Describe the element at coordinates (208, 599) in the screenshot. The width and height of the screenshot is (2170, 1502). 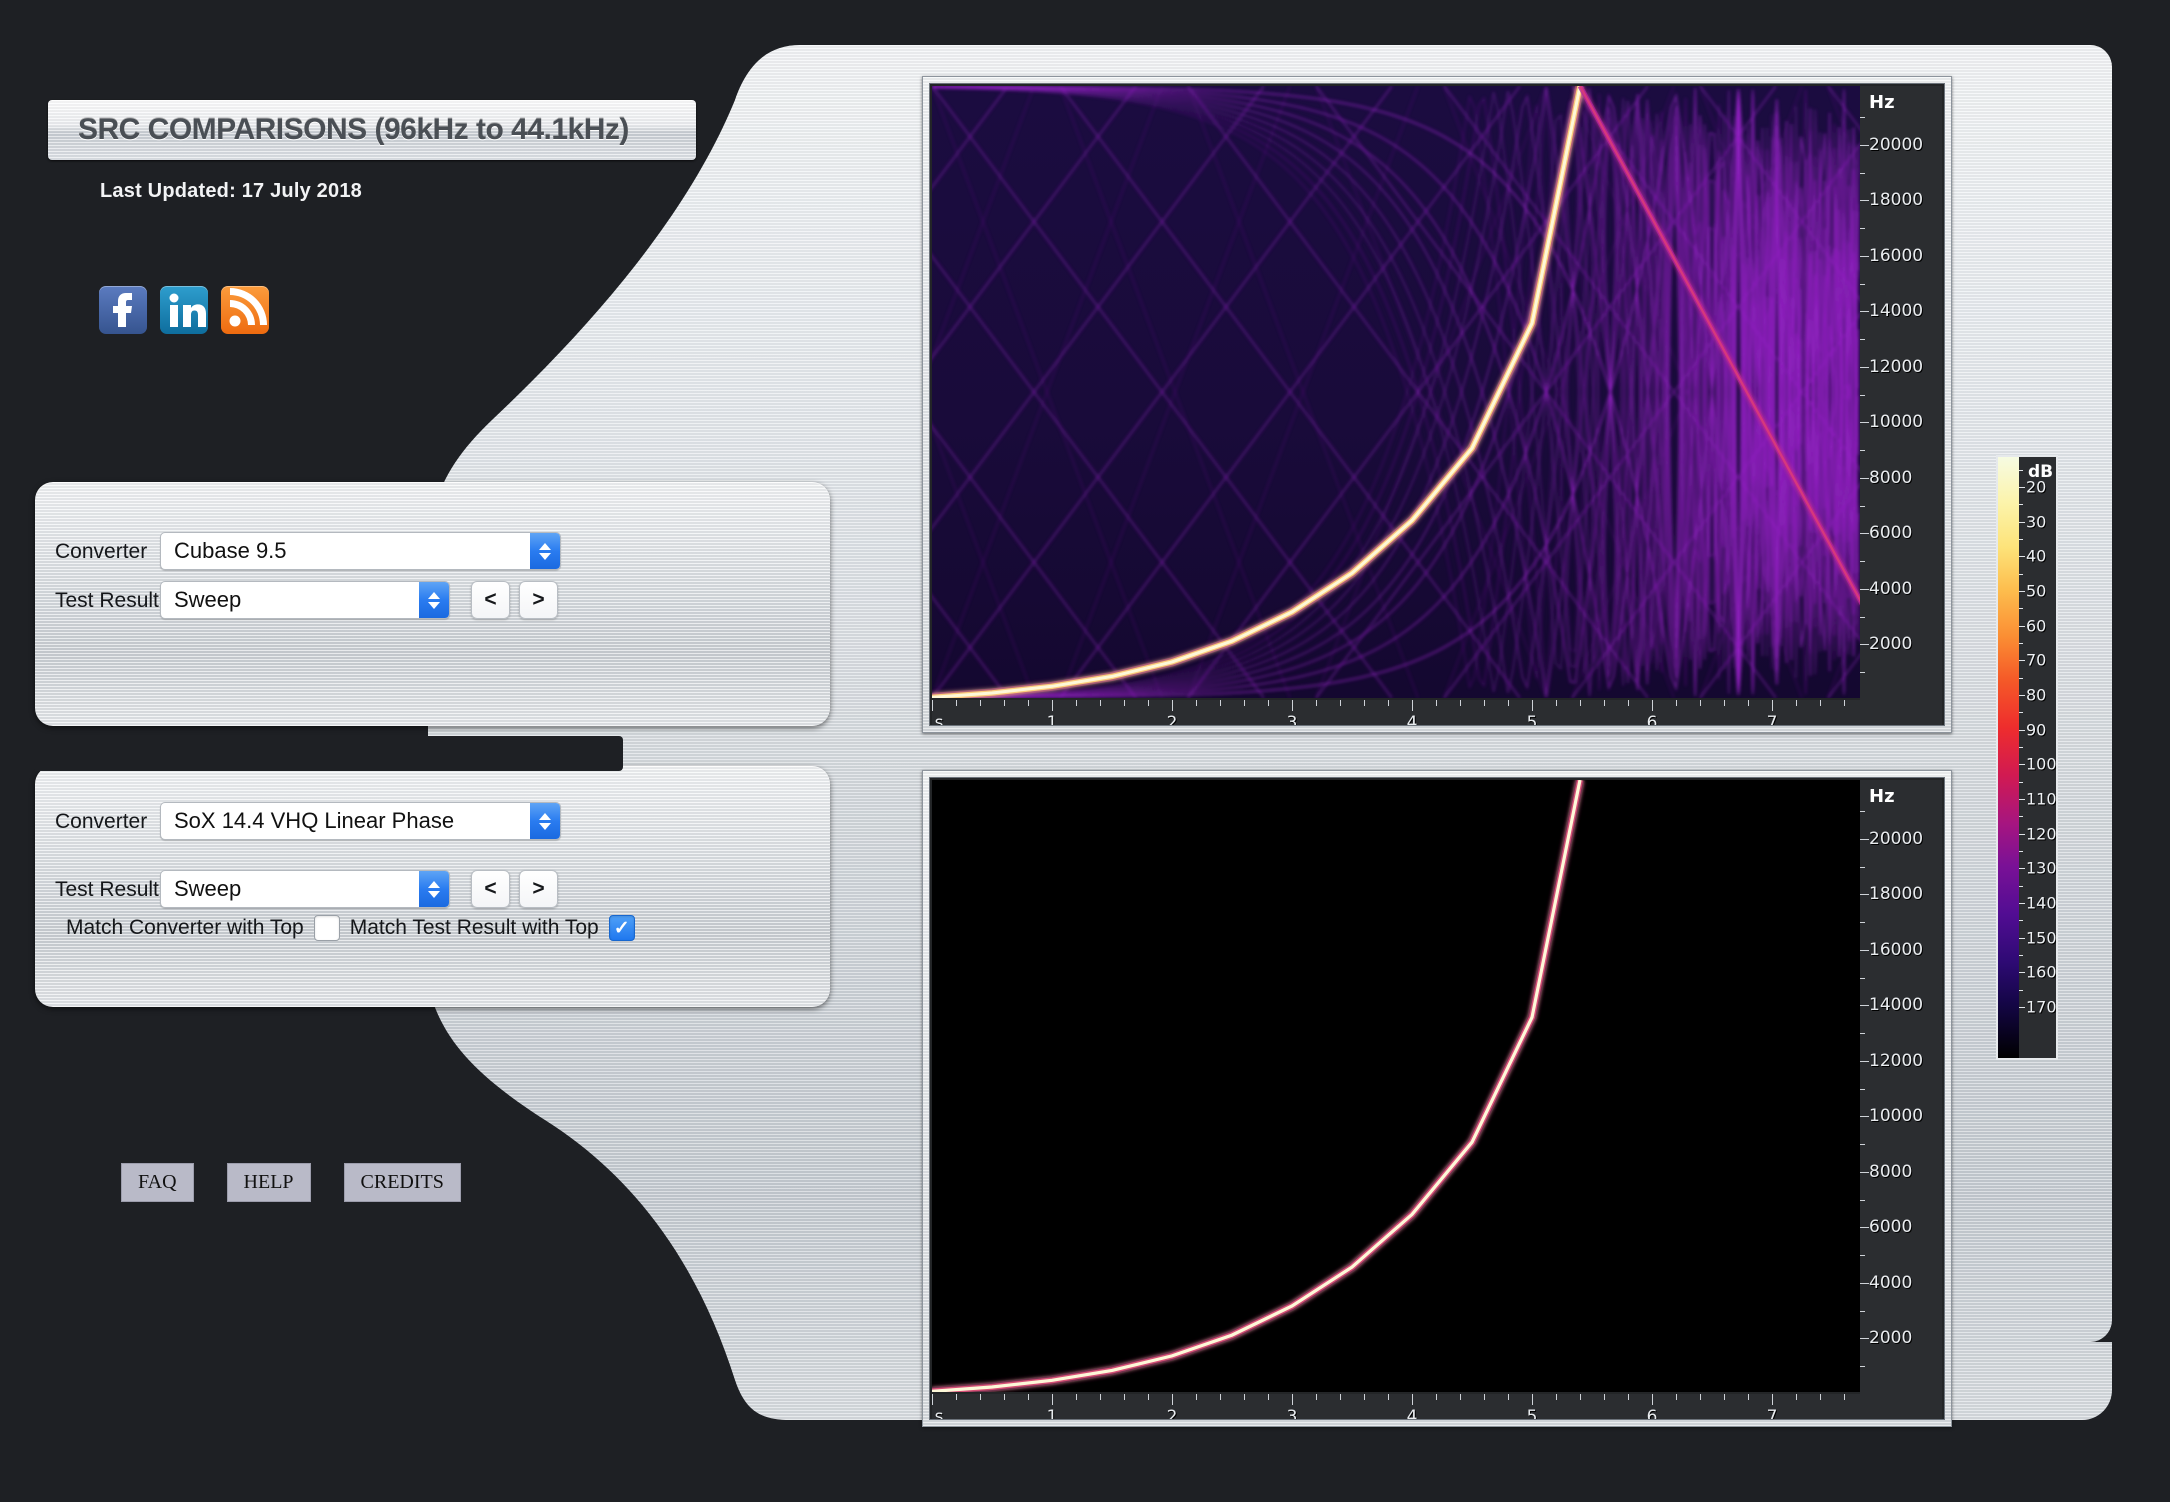
I see `test-result-select-top-value: Sweep` at that location.